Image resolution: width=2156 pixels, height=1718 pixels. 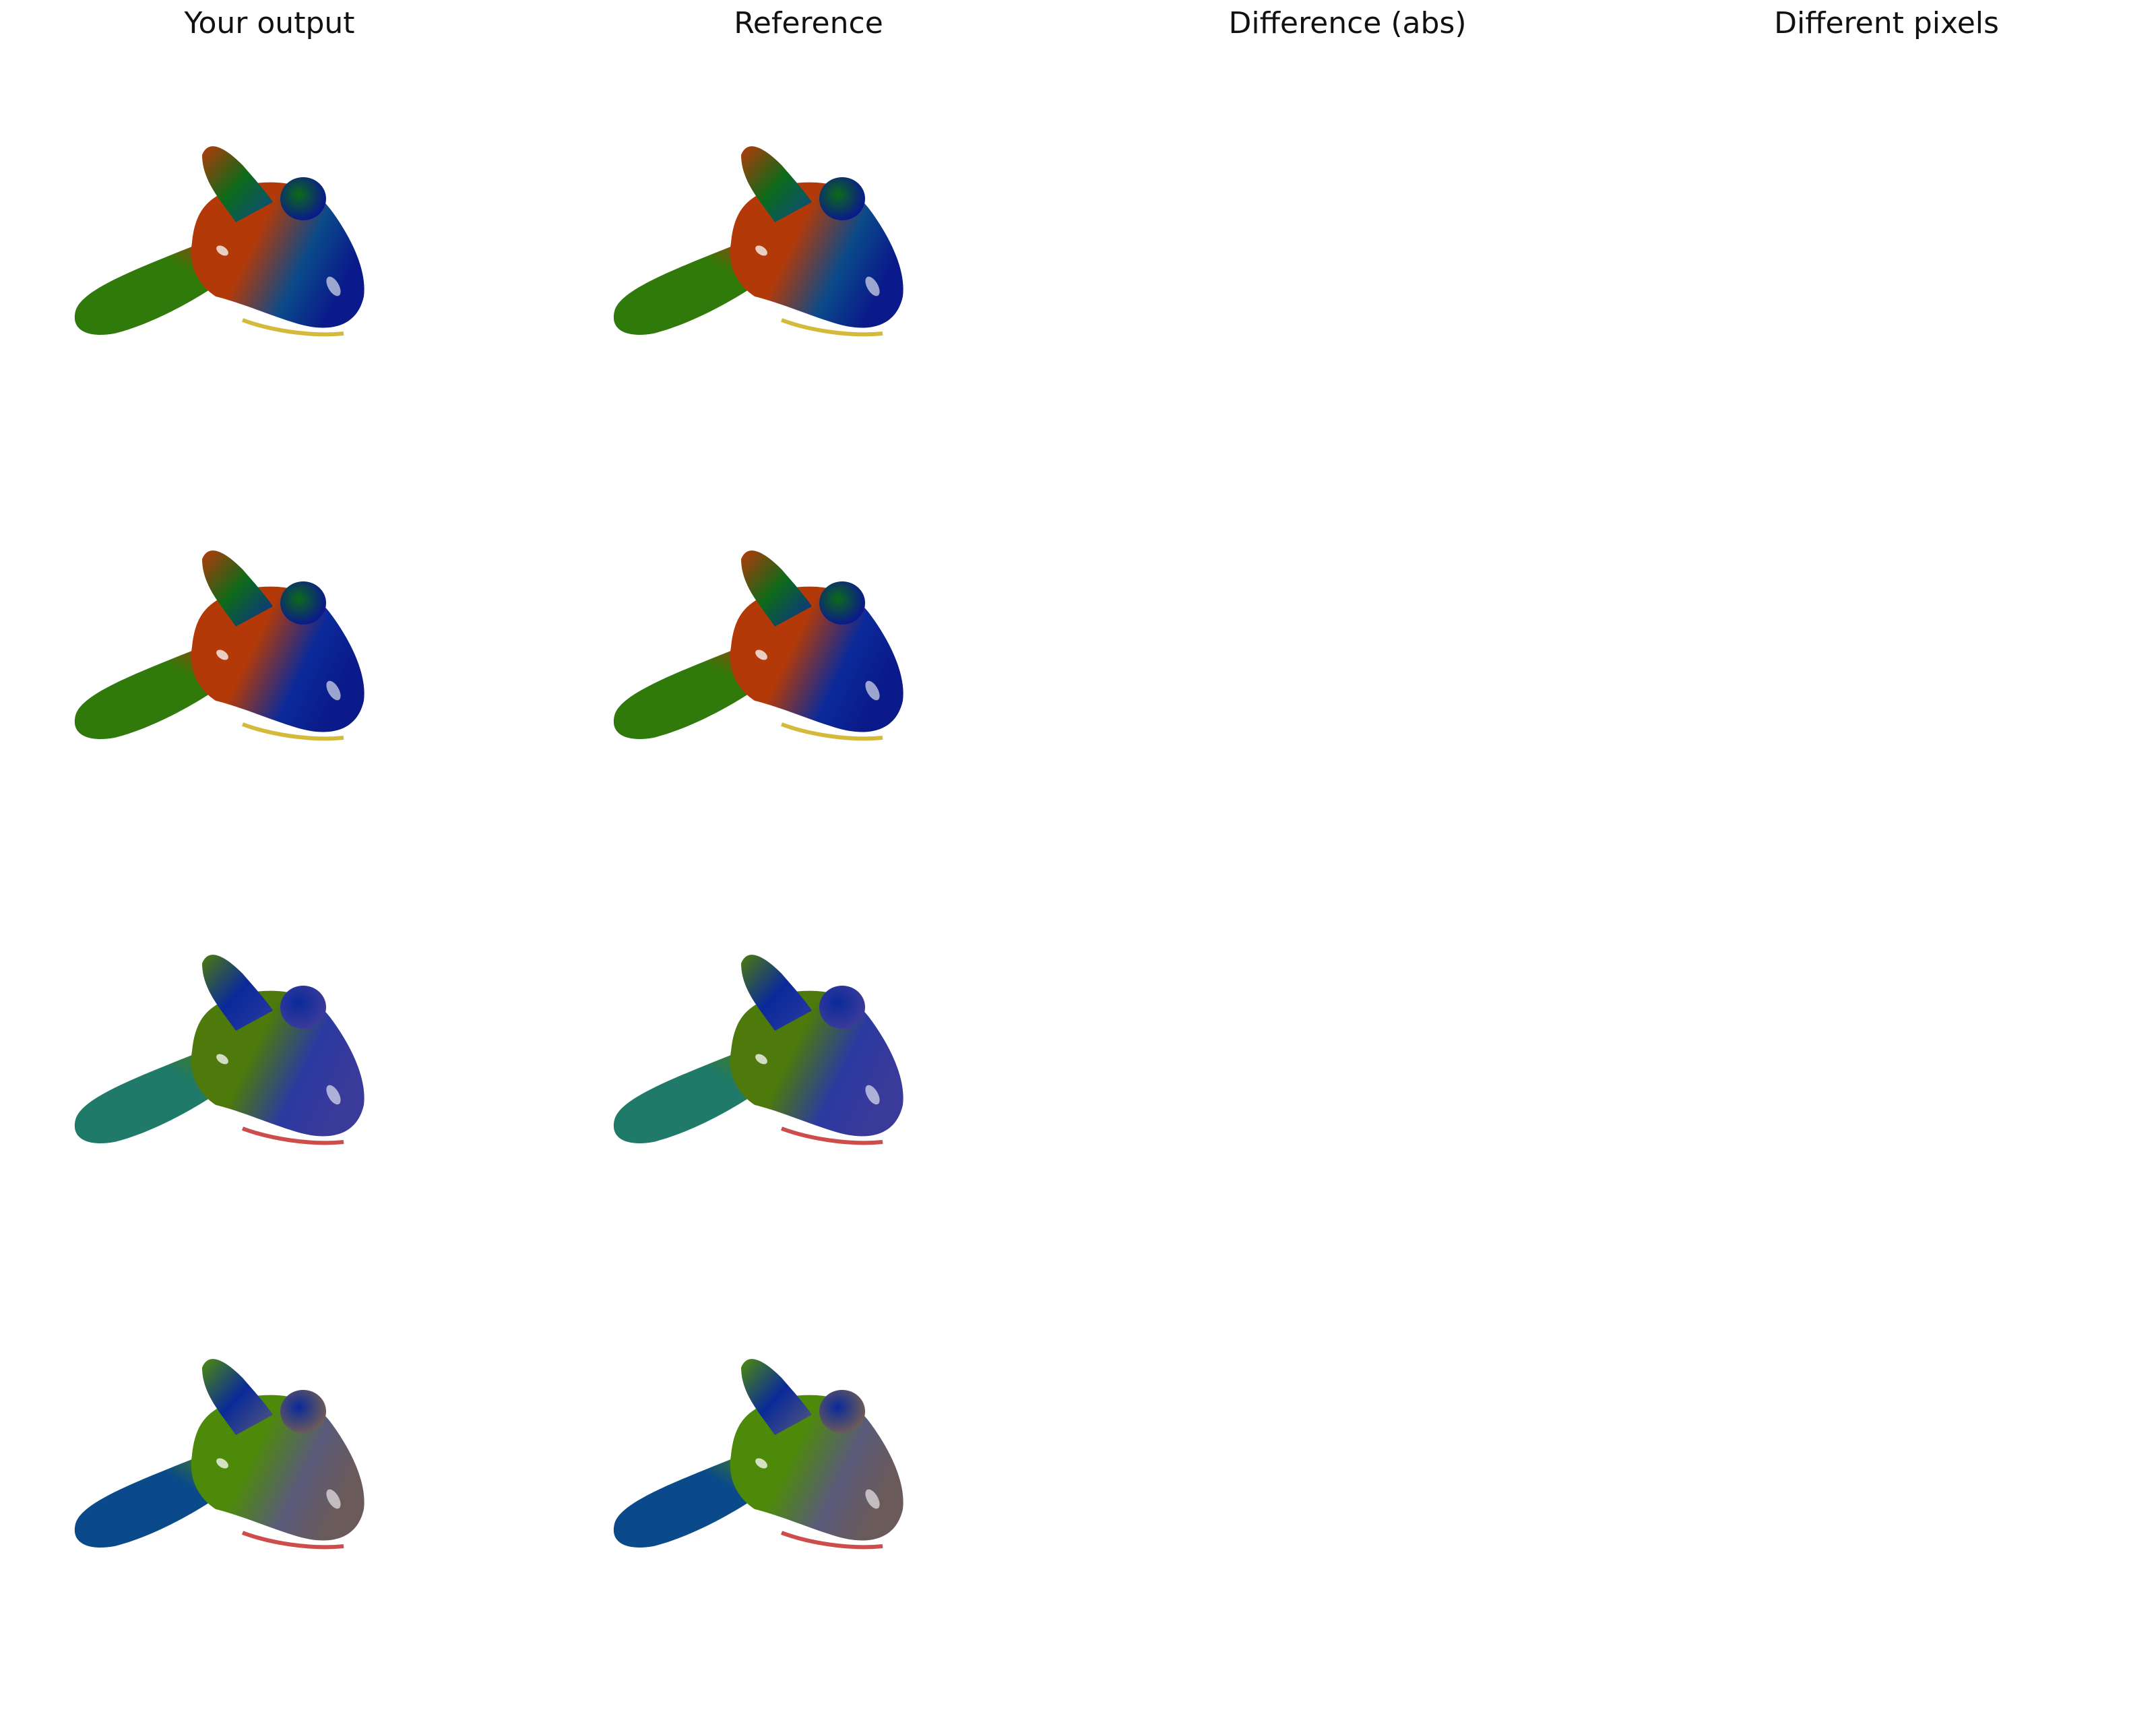 I want to click on column-header-reference: Reference, so click(x=808, y=23).